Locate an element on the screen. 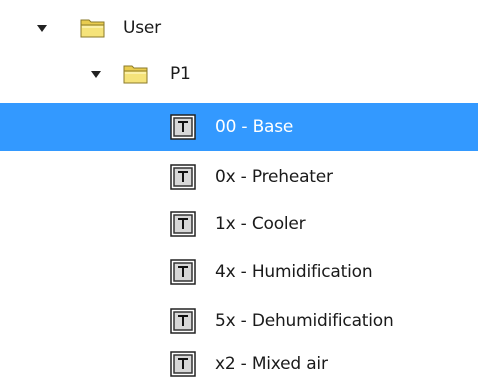 Image resolution: width=478 pixels, height=388 pixels. tree-item-x2-mixed-air: x2 - Mixed air is located at coordinates (239, 364).